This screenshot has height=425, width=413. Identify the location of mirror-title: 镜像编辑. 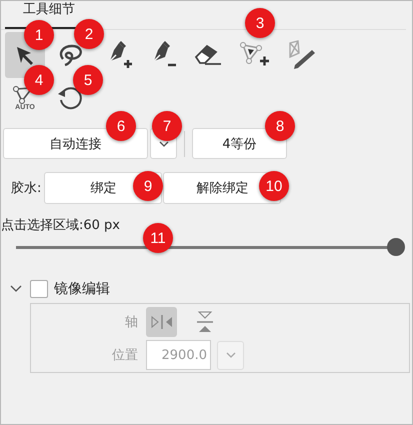
(82, 289).